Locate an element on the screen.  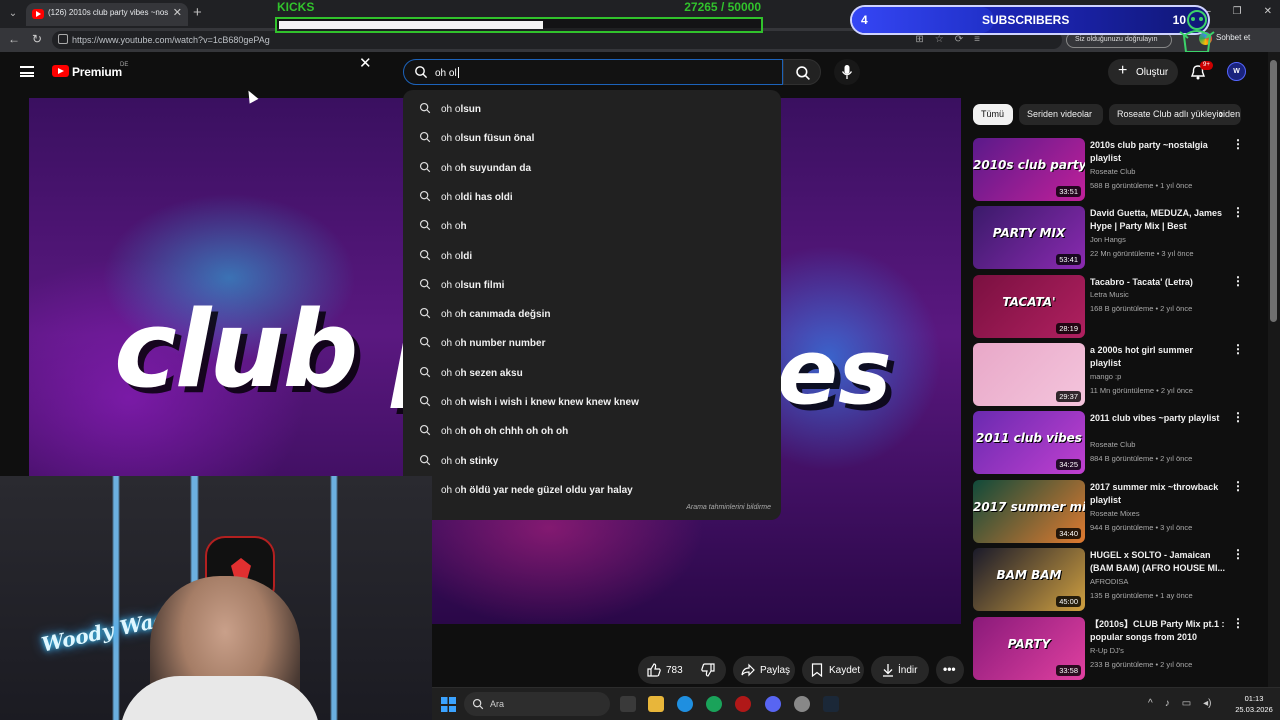
clear-search-icon: ✕ is located at coordinates (365, 63).